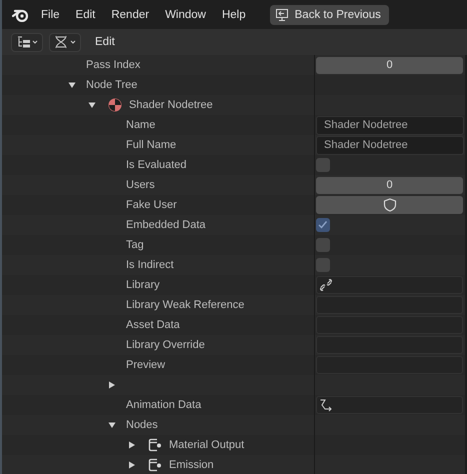  I want to click on property-label: Library, so click(143, 285).